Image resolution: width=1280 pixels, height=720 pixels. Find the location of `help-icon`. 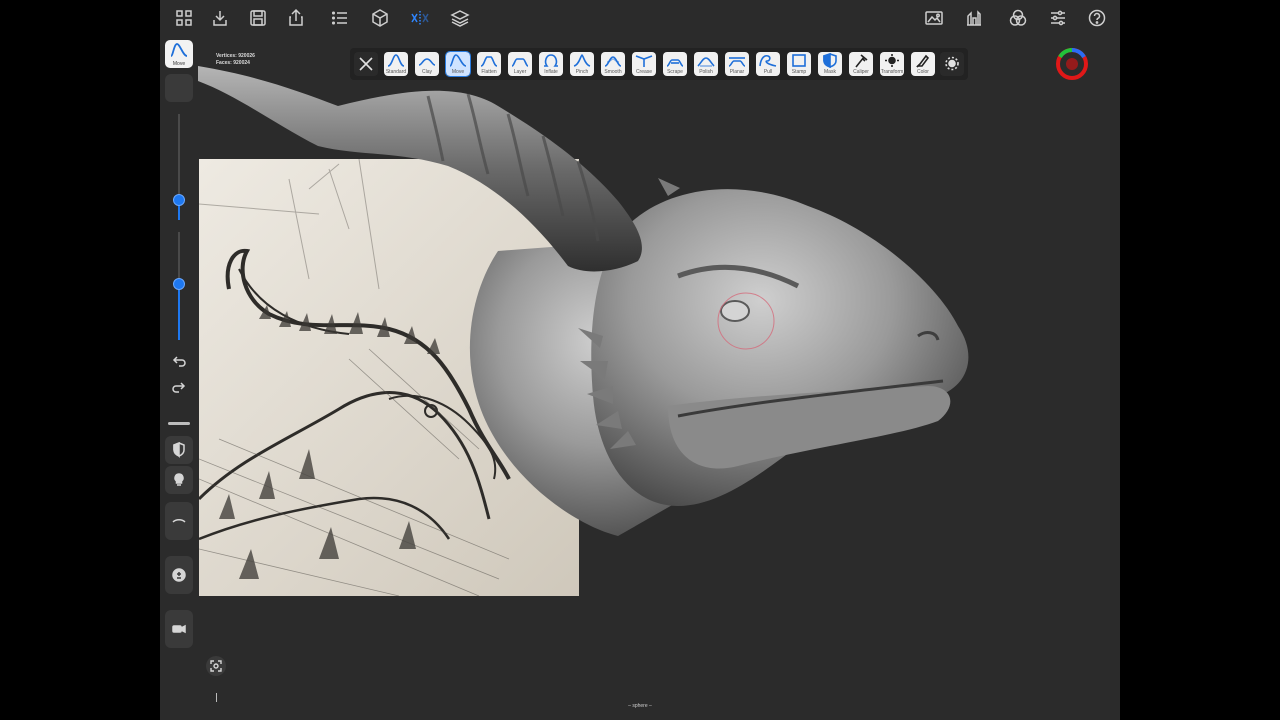

help-icon is located at coordinates (1097, 18).